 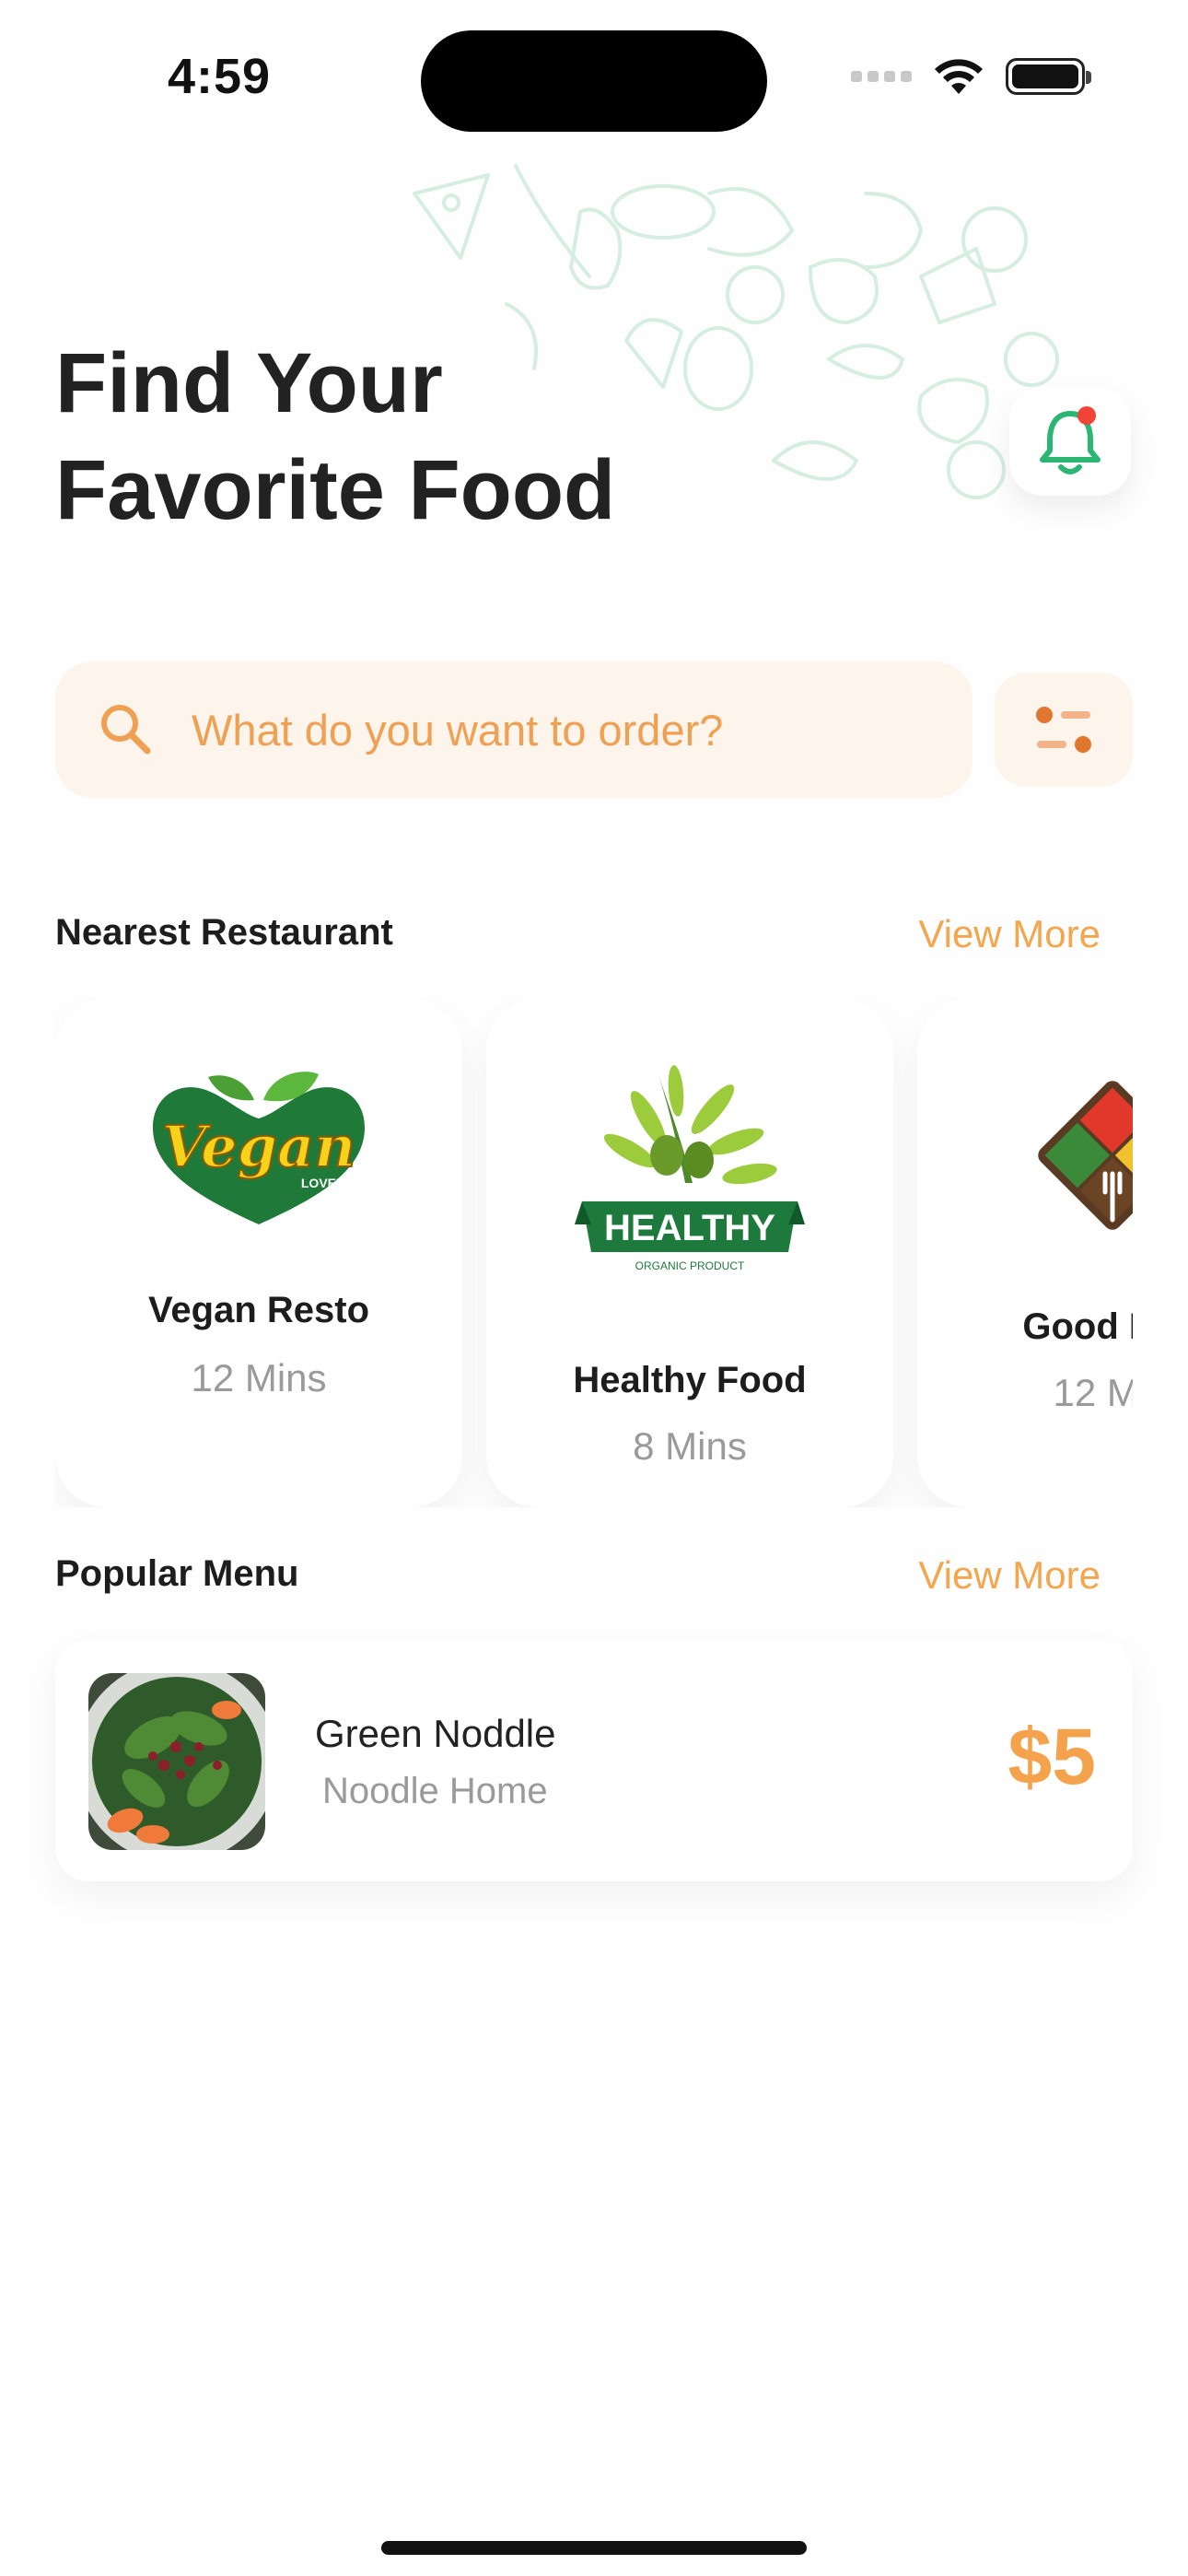 What do you see at coordinates (224, 932) in the screenshot?
I see `nearest-restaurant-title: Nearest Restaurant` at bounding box center [224, 932].